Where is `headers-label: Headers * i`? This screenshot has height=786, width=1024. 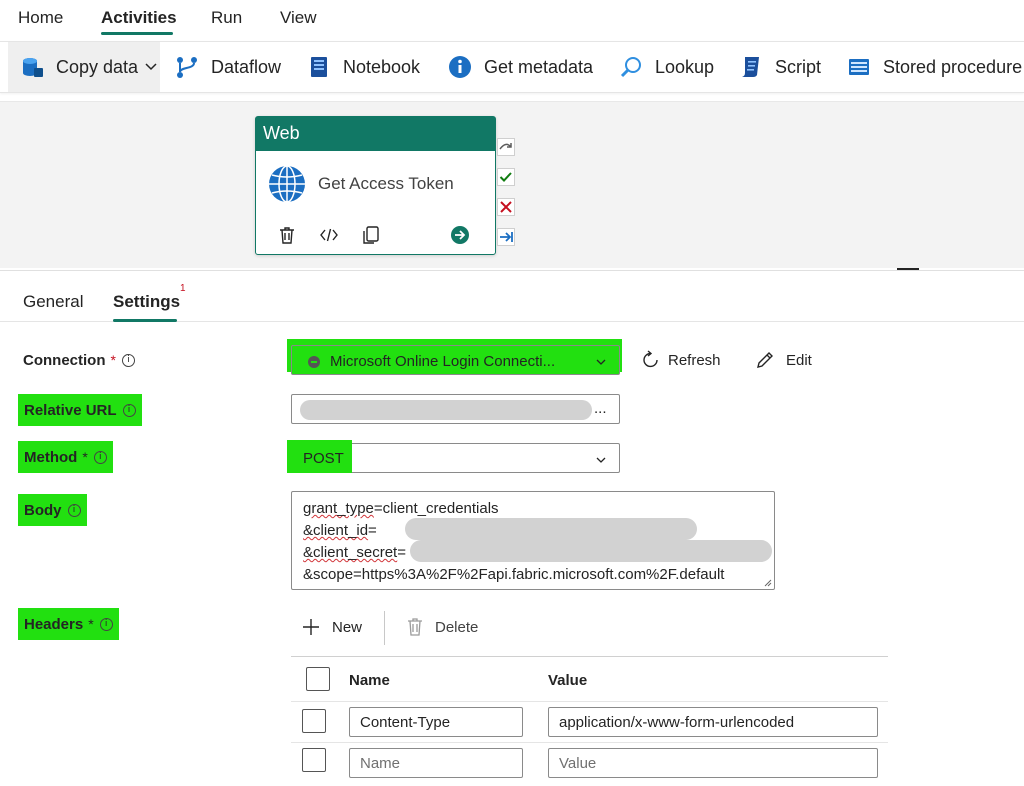
headers-label: Headers * i is located at coordinates (68, 624).